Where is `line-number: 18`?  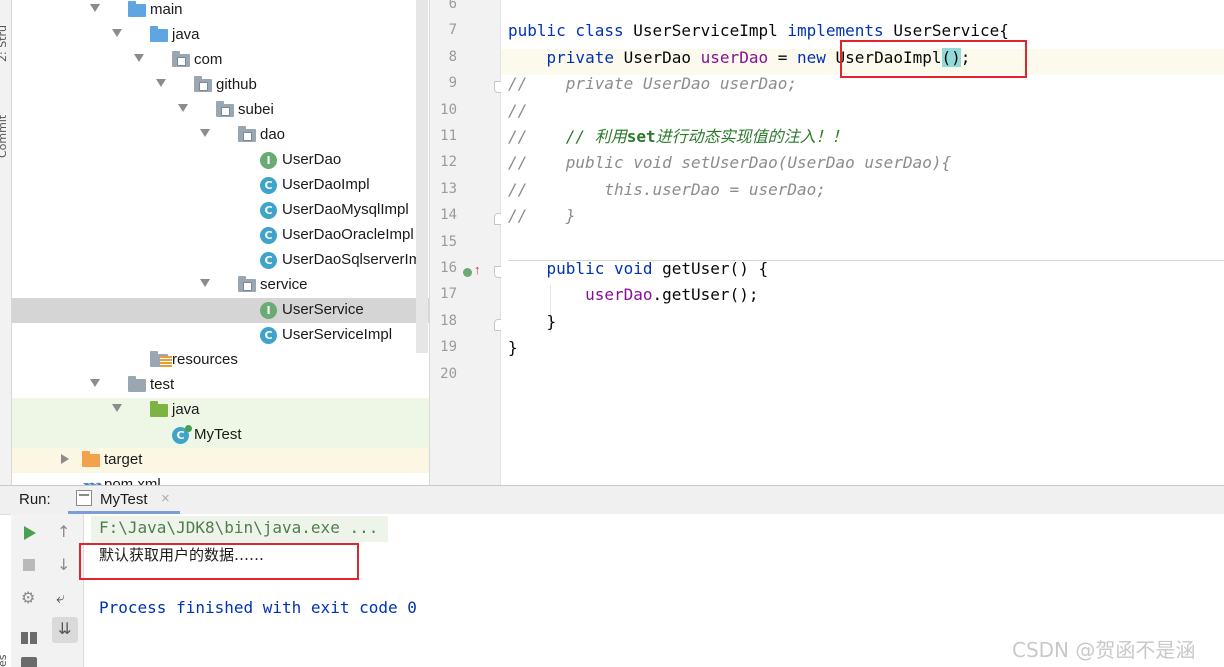
line-number: 18 is located at coordinates (448, 320).